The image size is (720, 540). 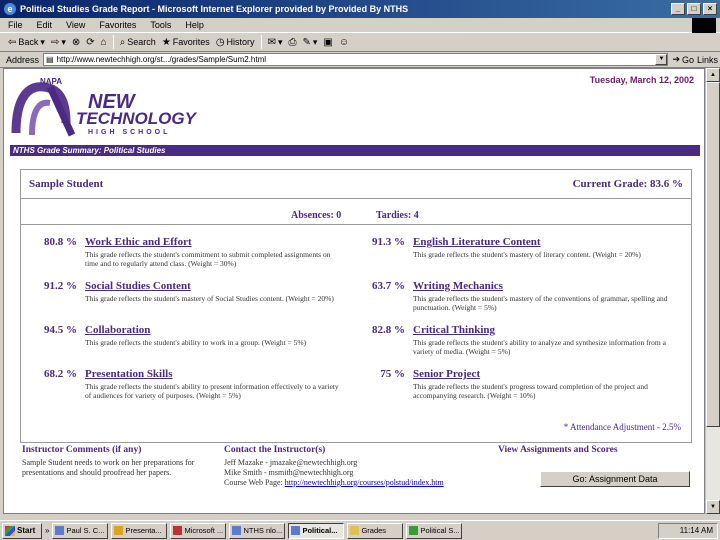 What do you see at coordinates (275, 42) in the screenshot?
I see `mail-button: ✉ ▾` at bounding box center [275, 42].